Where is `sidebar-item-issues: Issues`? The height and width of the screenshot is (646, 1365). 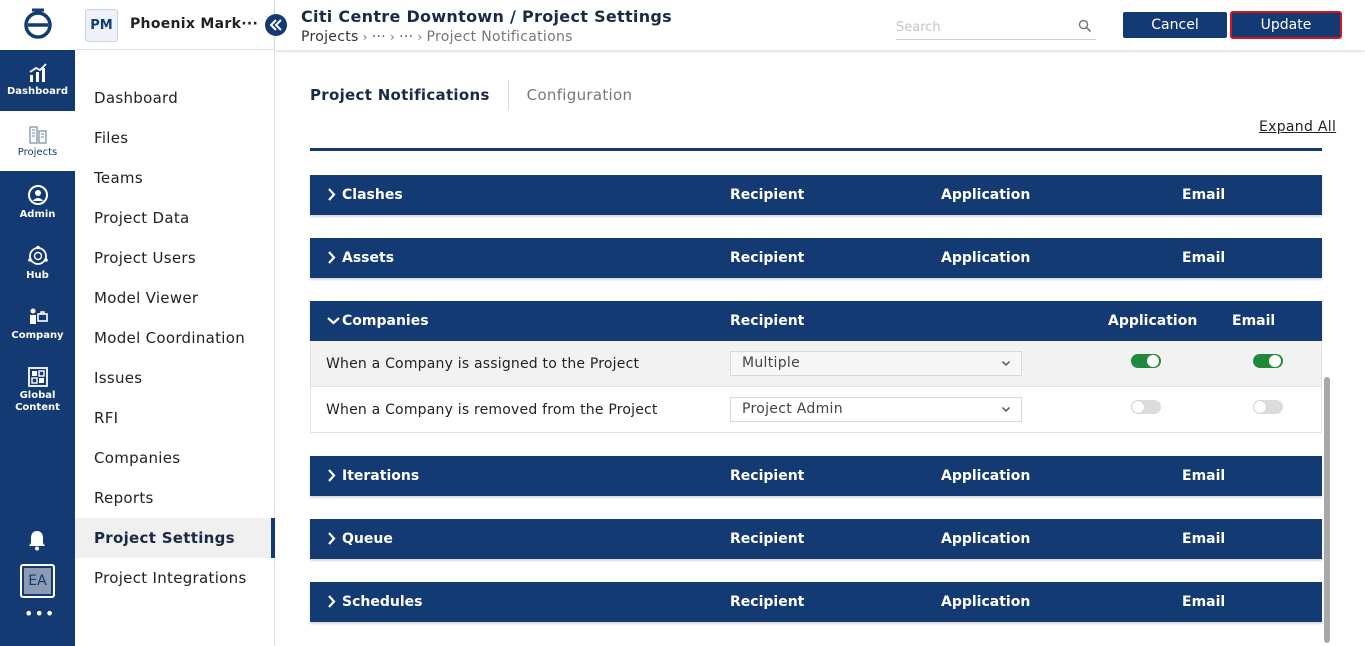
sidebar-item-issues: Issues is located at coordinates (175, 378).